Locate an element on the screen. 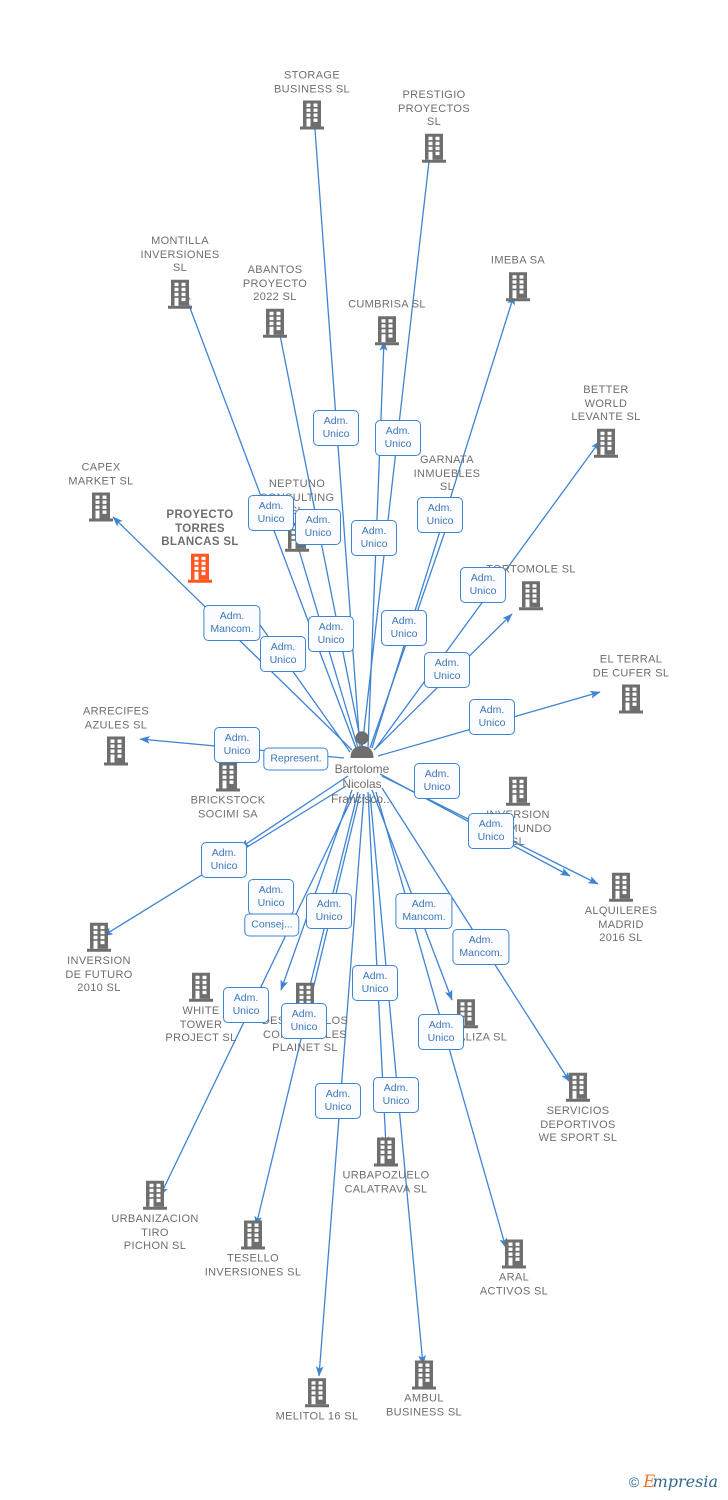  entity-node-abantos: ABANTOS PROYECTO 2022 SL is located at coordinates (275, 301).